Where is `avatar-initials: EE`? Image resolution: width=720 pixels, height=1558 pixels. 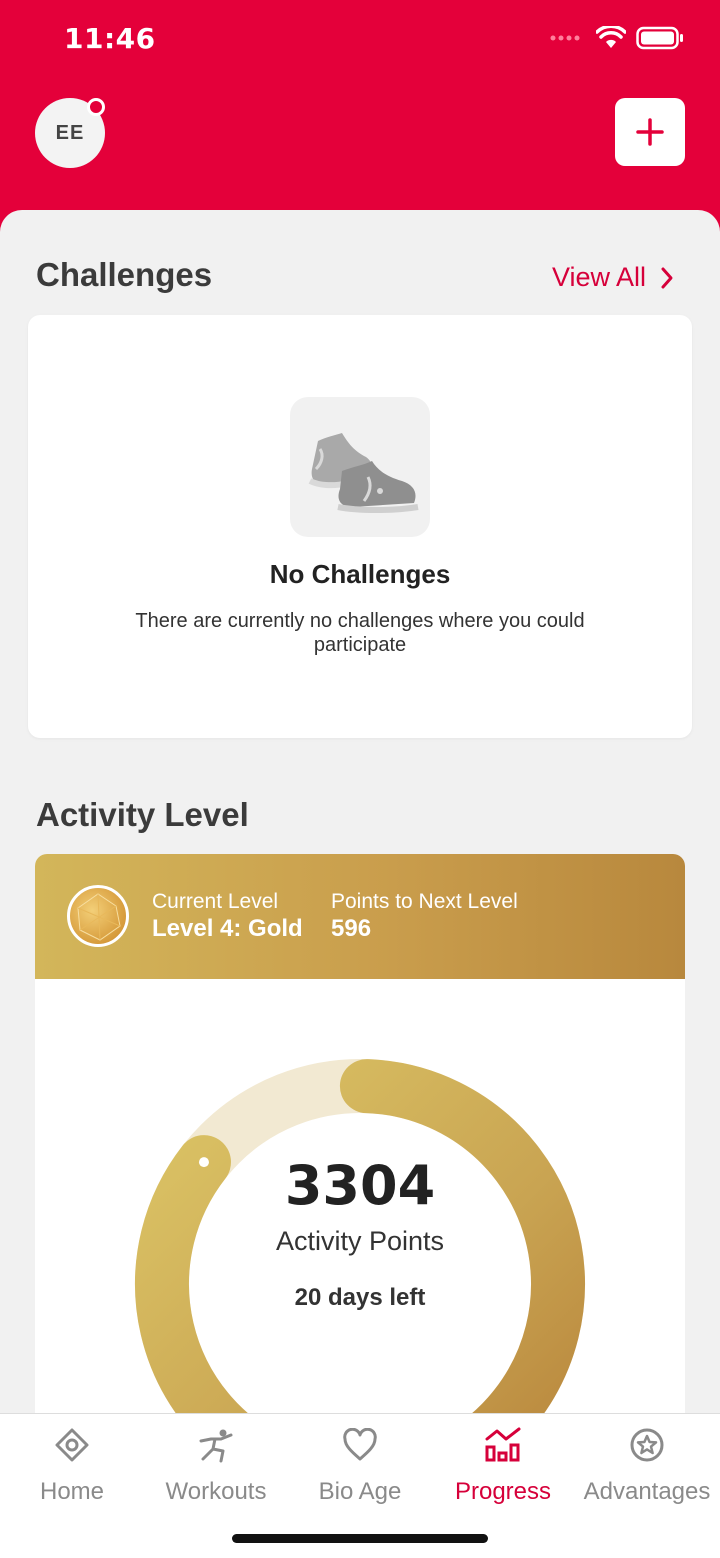
avatar-initials: EE is located at coordinates (70, 132).